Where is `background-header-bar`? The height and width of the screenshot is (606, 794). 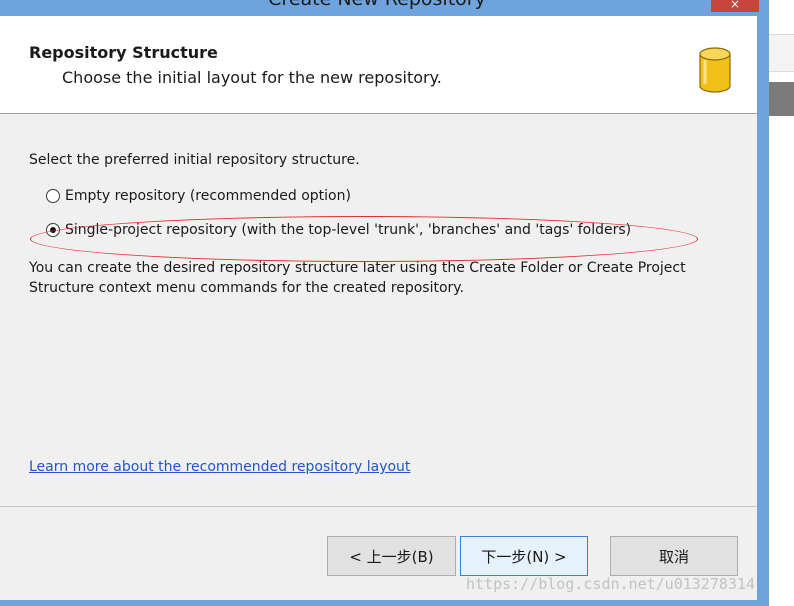 background-header-bar is located at coordinates (781, 99).